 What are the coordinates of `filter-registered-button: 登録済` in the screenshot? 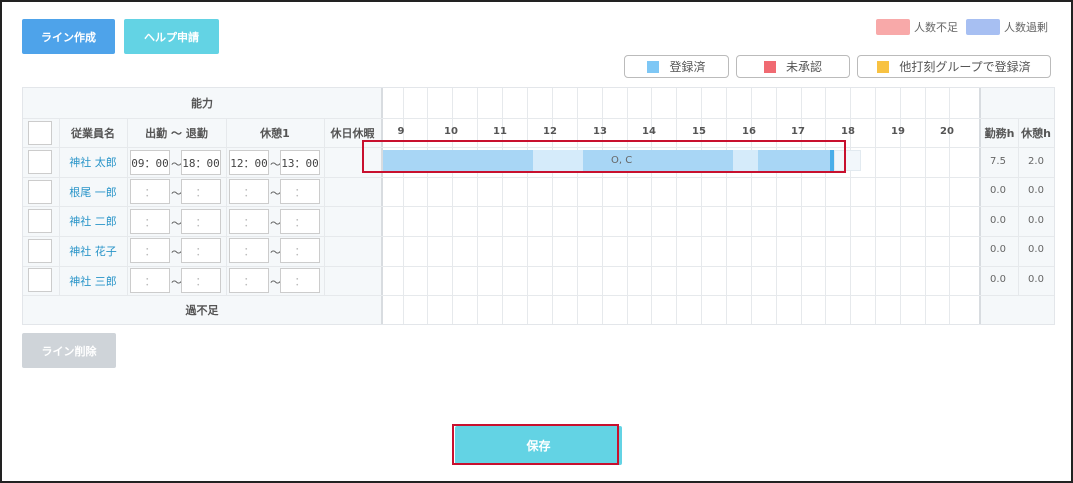 It's located at (676, 66).